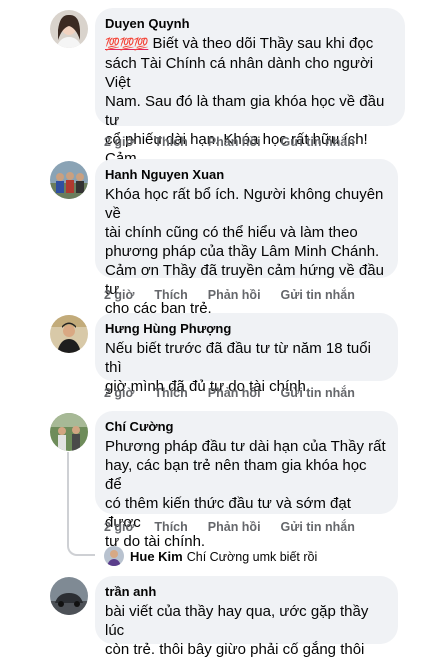 Image resolution: width=425 pixels, height=659 pixels. What do you see at coordinates (81, 549) in the screenshot?
I see `reply-thread-connector` at bounding box center [81, 549].